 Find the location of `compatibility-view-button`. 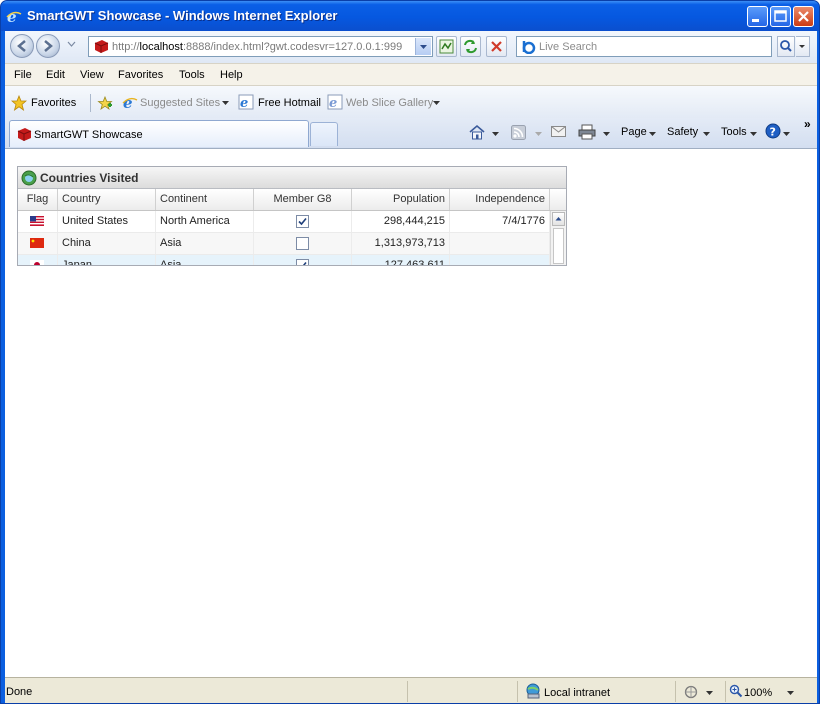

compatibility-view-button is located at coordinates (446, 46).